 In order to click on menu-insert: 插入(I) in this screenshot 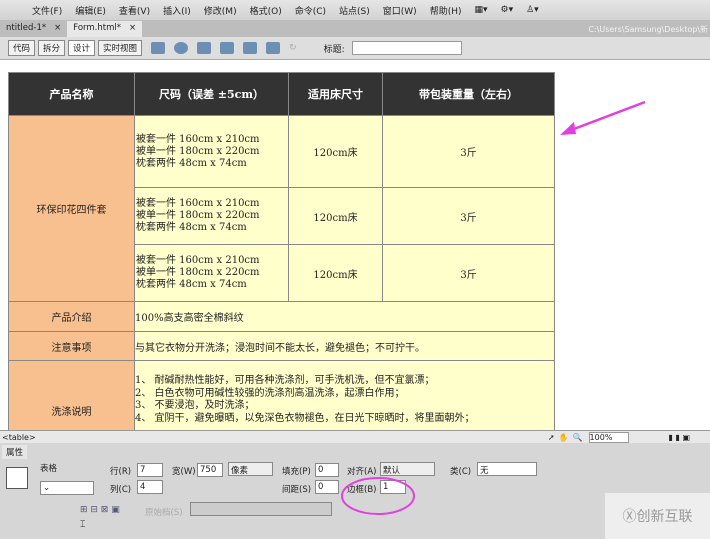, I will do `click(177, 10)`.